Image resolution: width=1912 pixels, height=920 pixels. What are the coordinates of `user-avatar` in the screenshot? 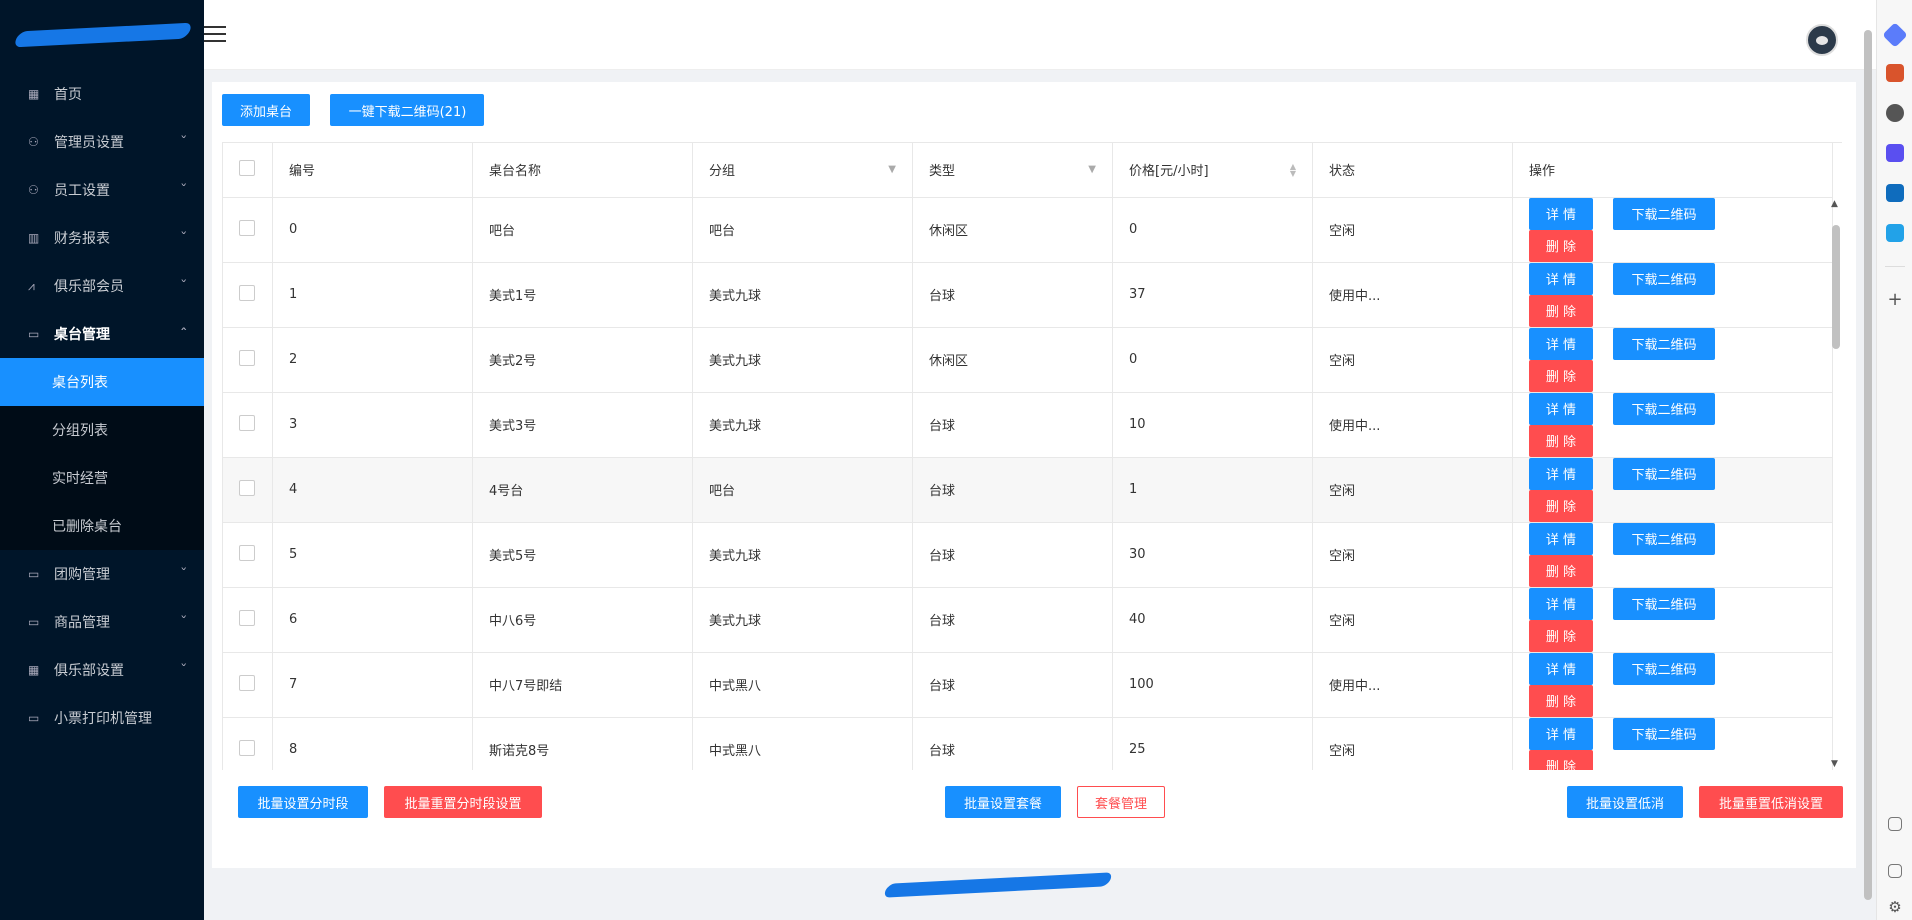 It's located at (1822, 40).